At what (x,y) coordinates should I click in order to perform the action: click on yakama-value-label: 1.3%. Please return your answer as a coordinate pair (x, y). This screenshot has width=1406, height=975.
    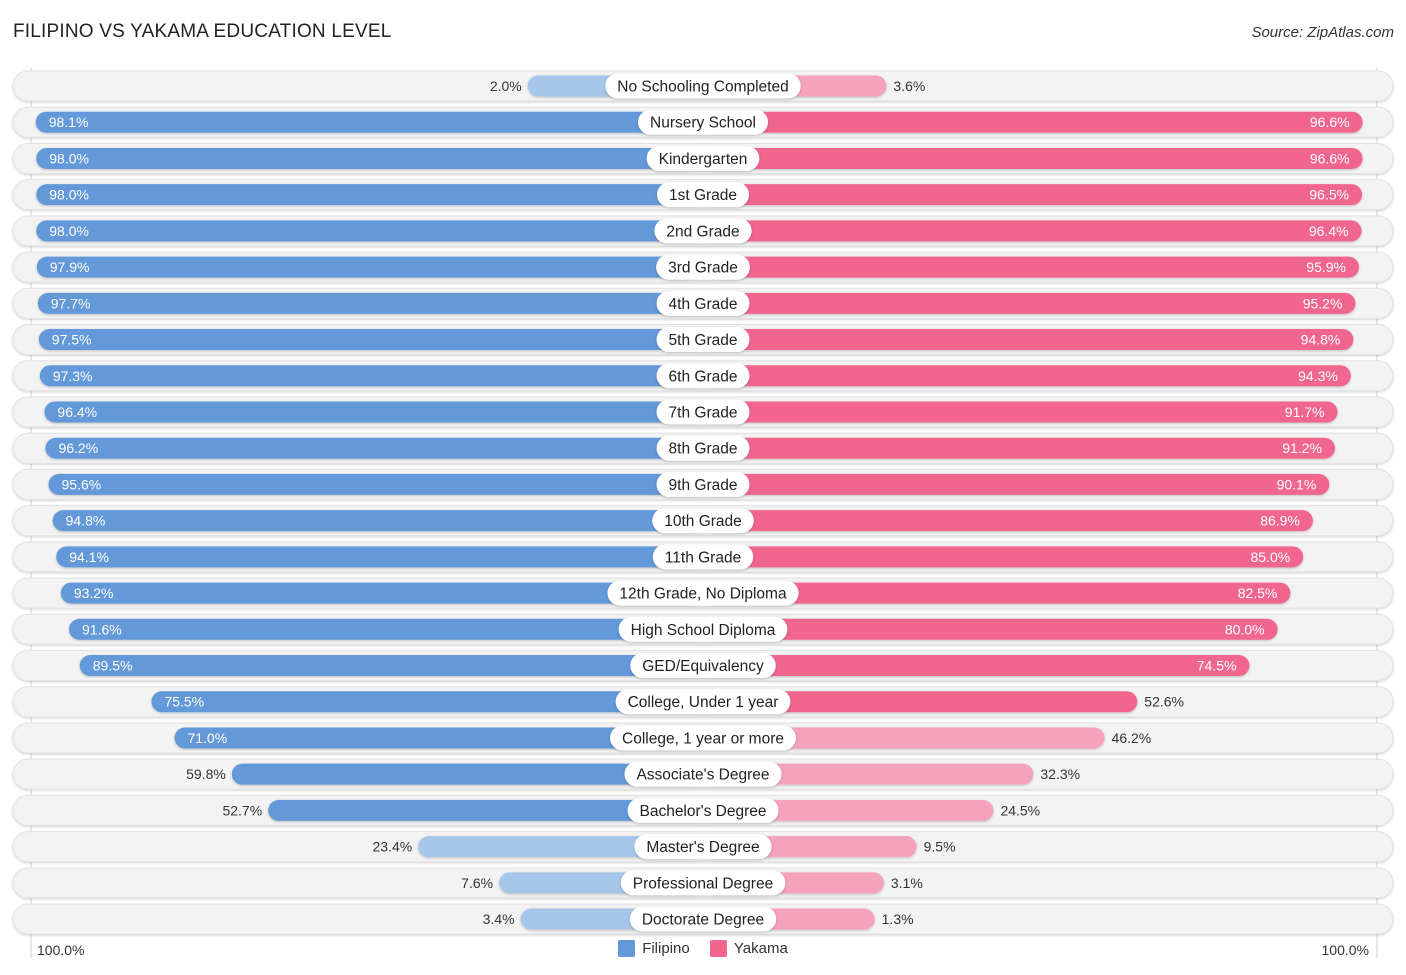
    Looking at the image, I should click on (898, 919).